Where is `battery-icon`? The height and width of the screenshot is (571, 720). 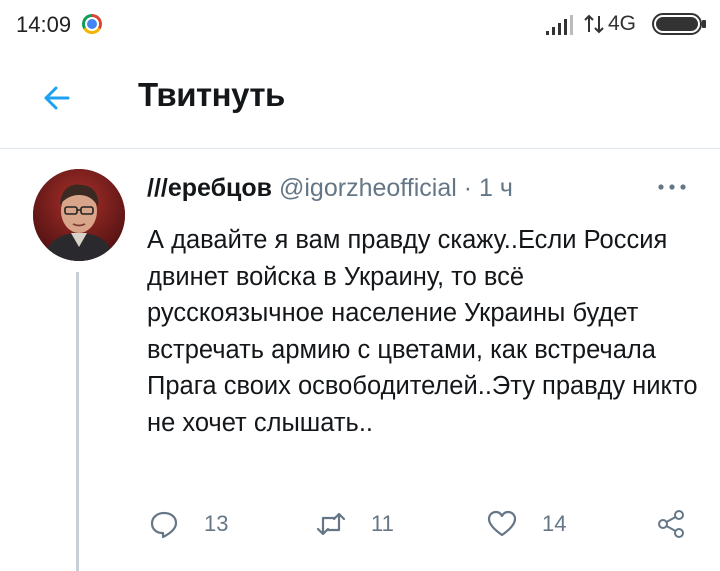
battery-icon is located at coordinates (679, 24).